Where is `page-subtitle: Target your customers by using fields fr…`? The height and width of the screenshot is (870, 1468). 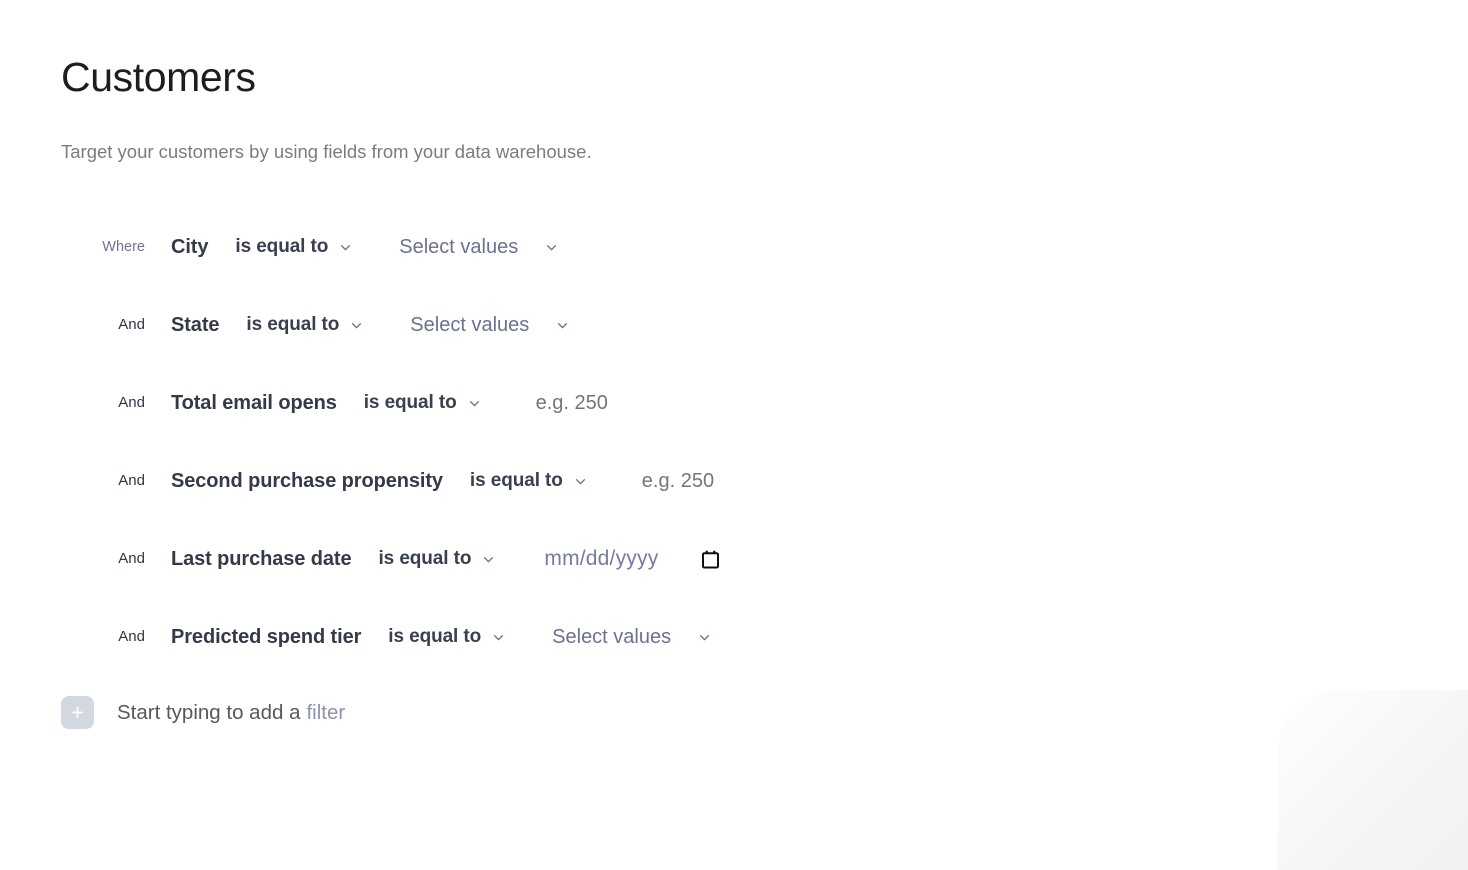
page-subtitle: Target your customers by using fields fr… is located at coordinates (326, 151).